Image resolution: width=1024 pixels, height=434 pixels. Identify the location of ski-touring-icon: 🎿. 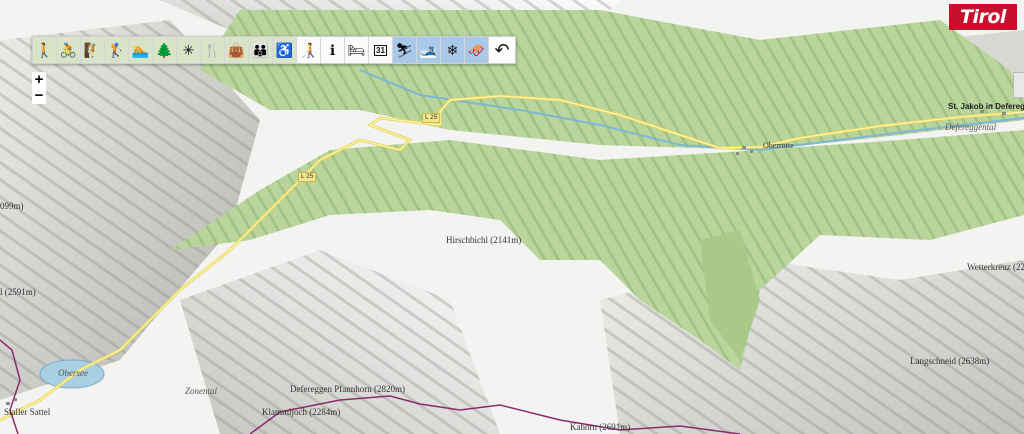
(428, 49).